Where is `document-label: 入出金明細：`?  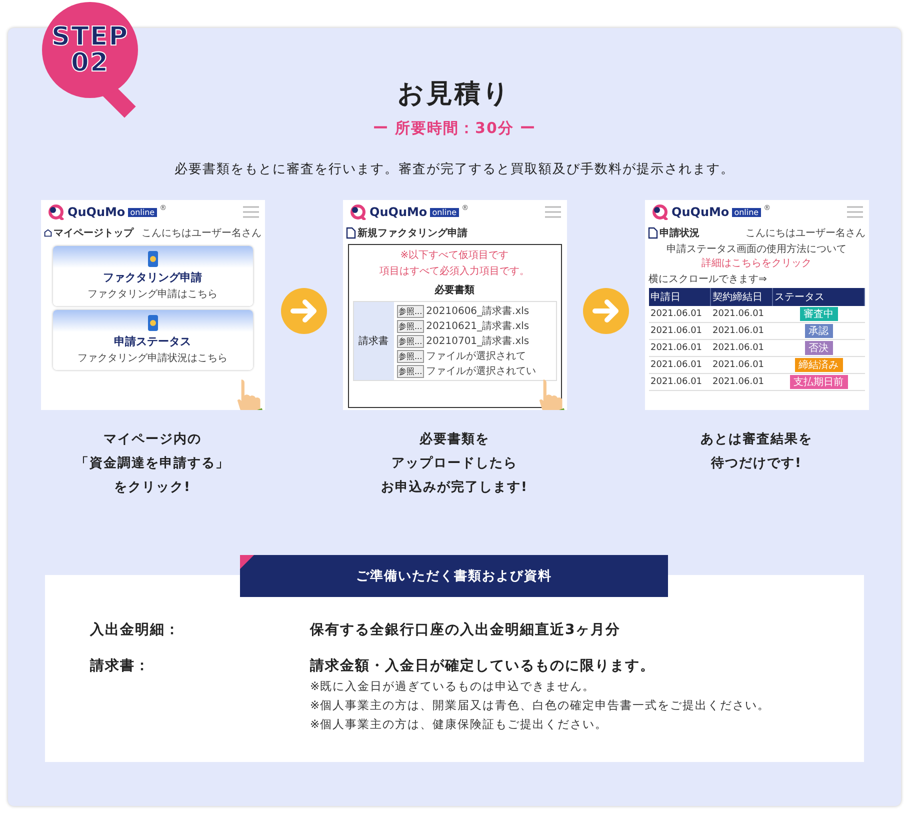
document-label: 入出金明細： is located at coordinates (135, 630).